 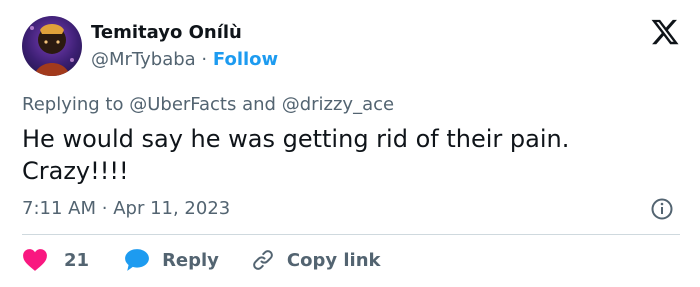 What do you see at coordinates (259, 104) in the screenshot?
I see `replying-conjunction: and` at bounding box center [259, 104].